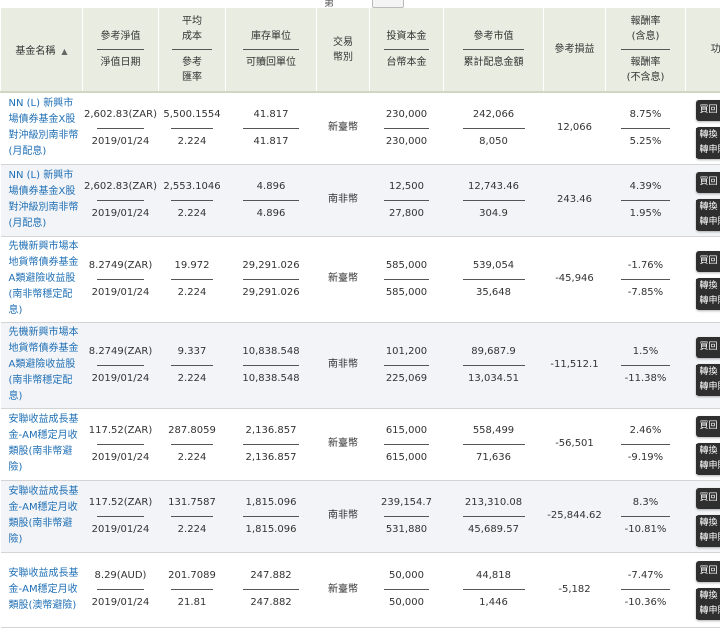  I want to click on pnl-cell: 243.46, so click(575, 200).